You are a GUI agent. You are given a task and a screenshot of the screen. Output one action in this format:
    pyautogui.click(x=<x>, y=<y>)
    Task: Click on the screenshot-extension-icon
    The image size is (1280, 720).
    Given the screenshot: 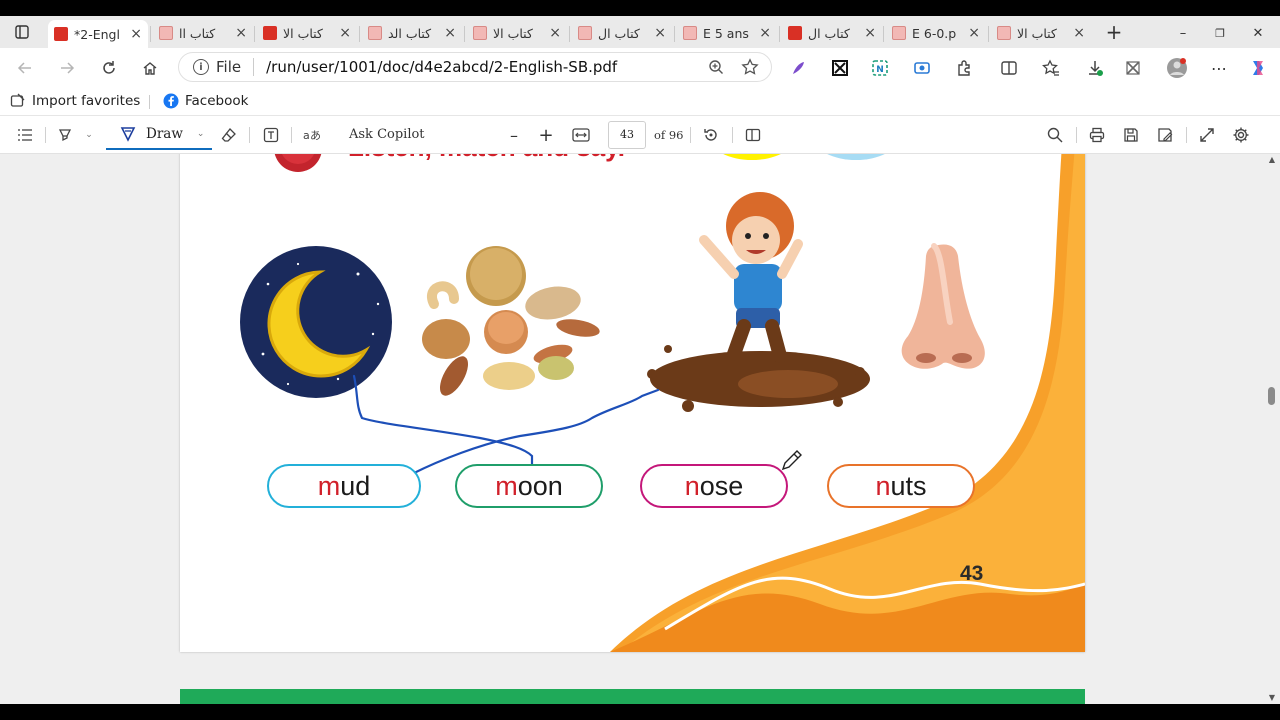 What is the action you would take?
    pyautogui.click(x=840, y=68)
    